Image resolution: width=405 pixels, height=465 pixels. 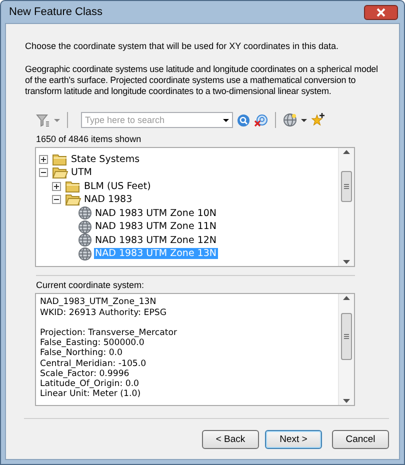 I want to click on search-icon, so click(x=243, y=120).